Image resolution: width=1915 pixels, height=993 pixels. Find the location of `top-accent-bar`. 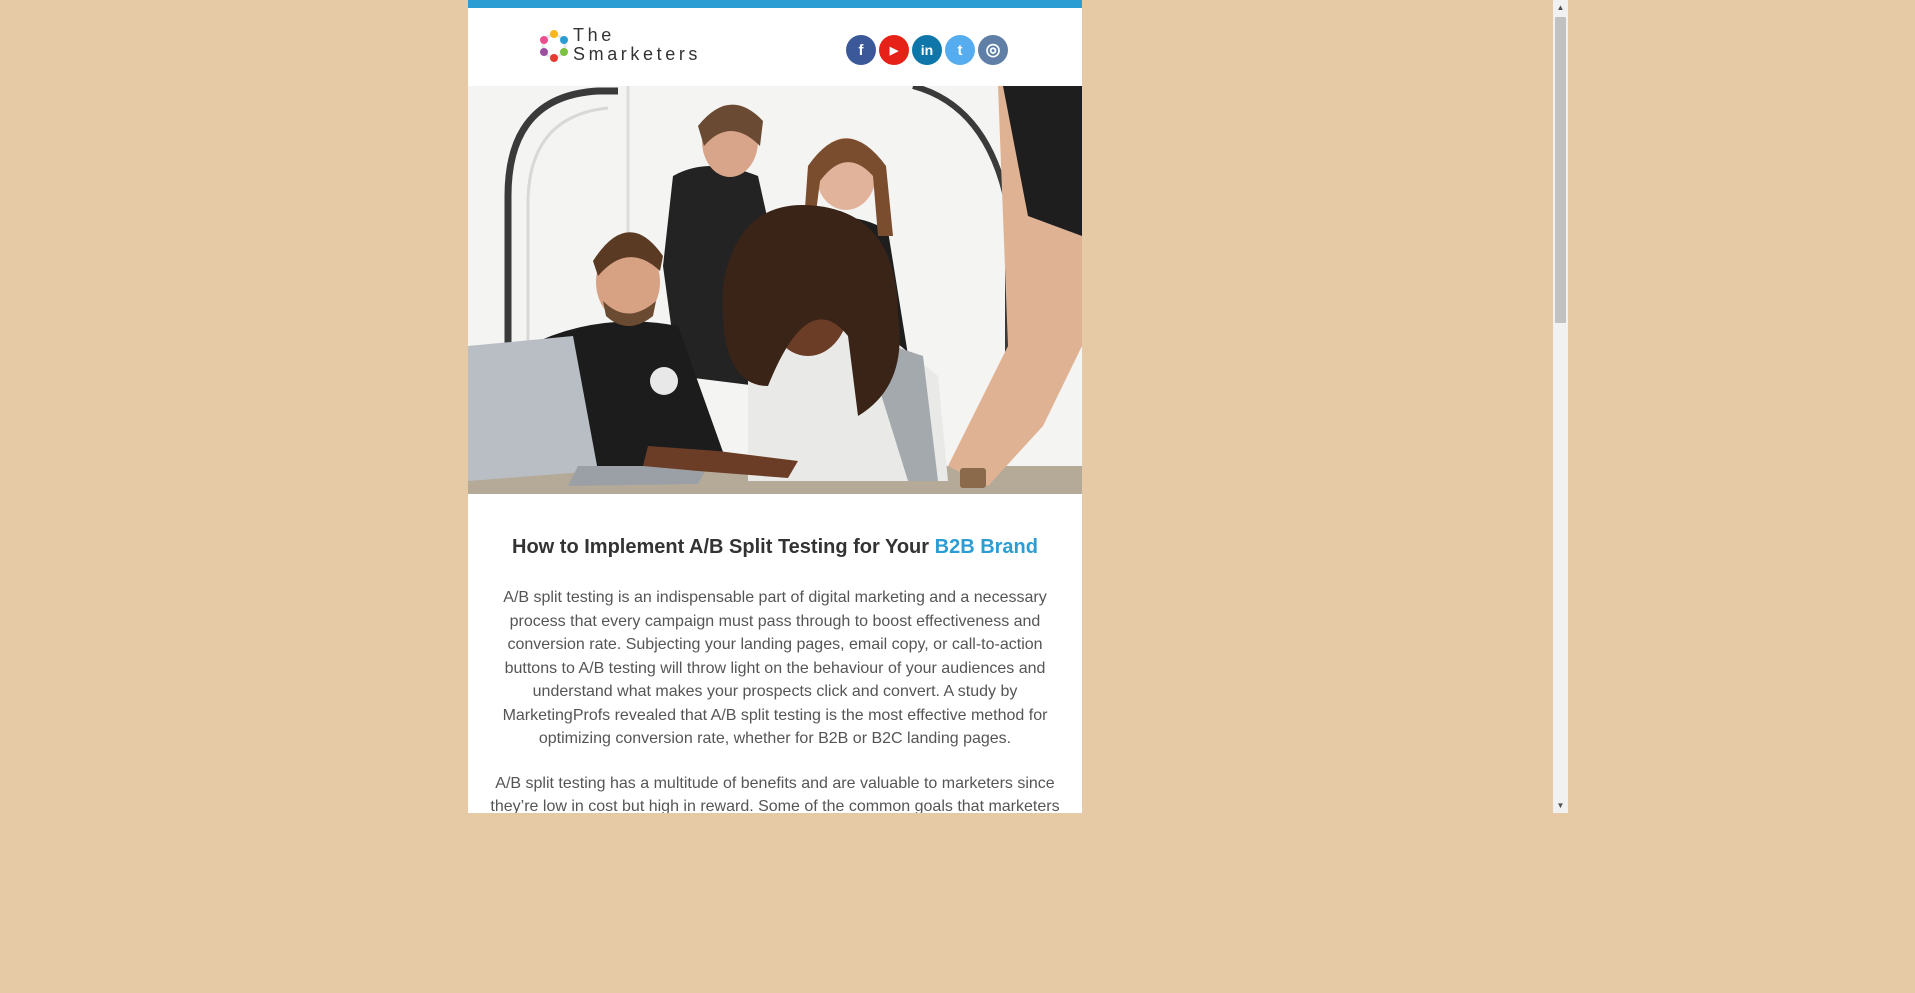

top-accent-bar is located at coordinates (775, 4).